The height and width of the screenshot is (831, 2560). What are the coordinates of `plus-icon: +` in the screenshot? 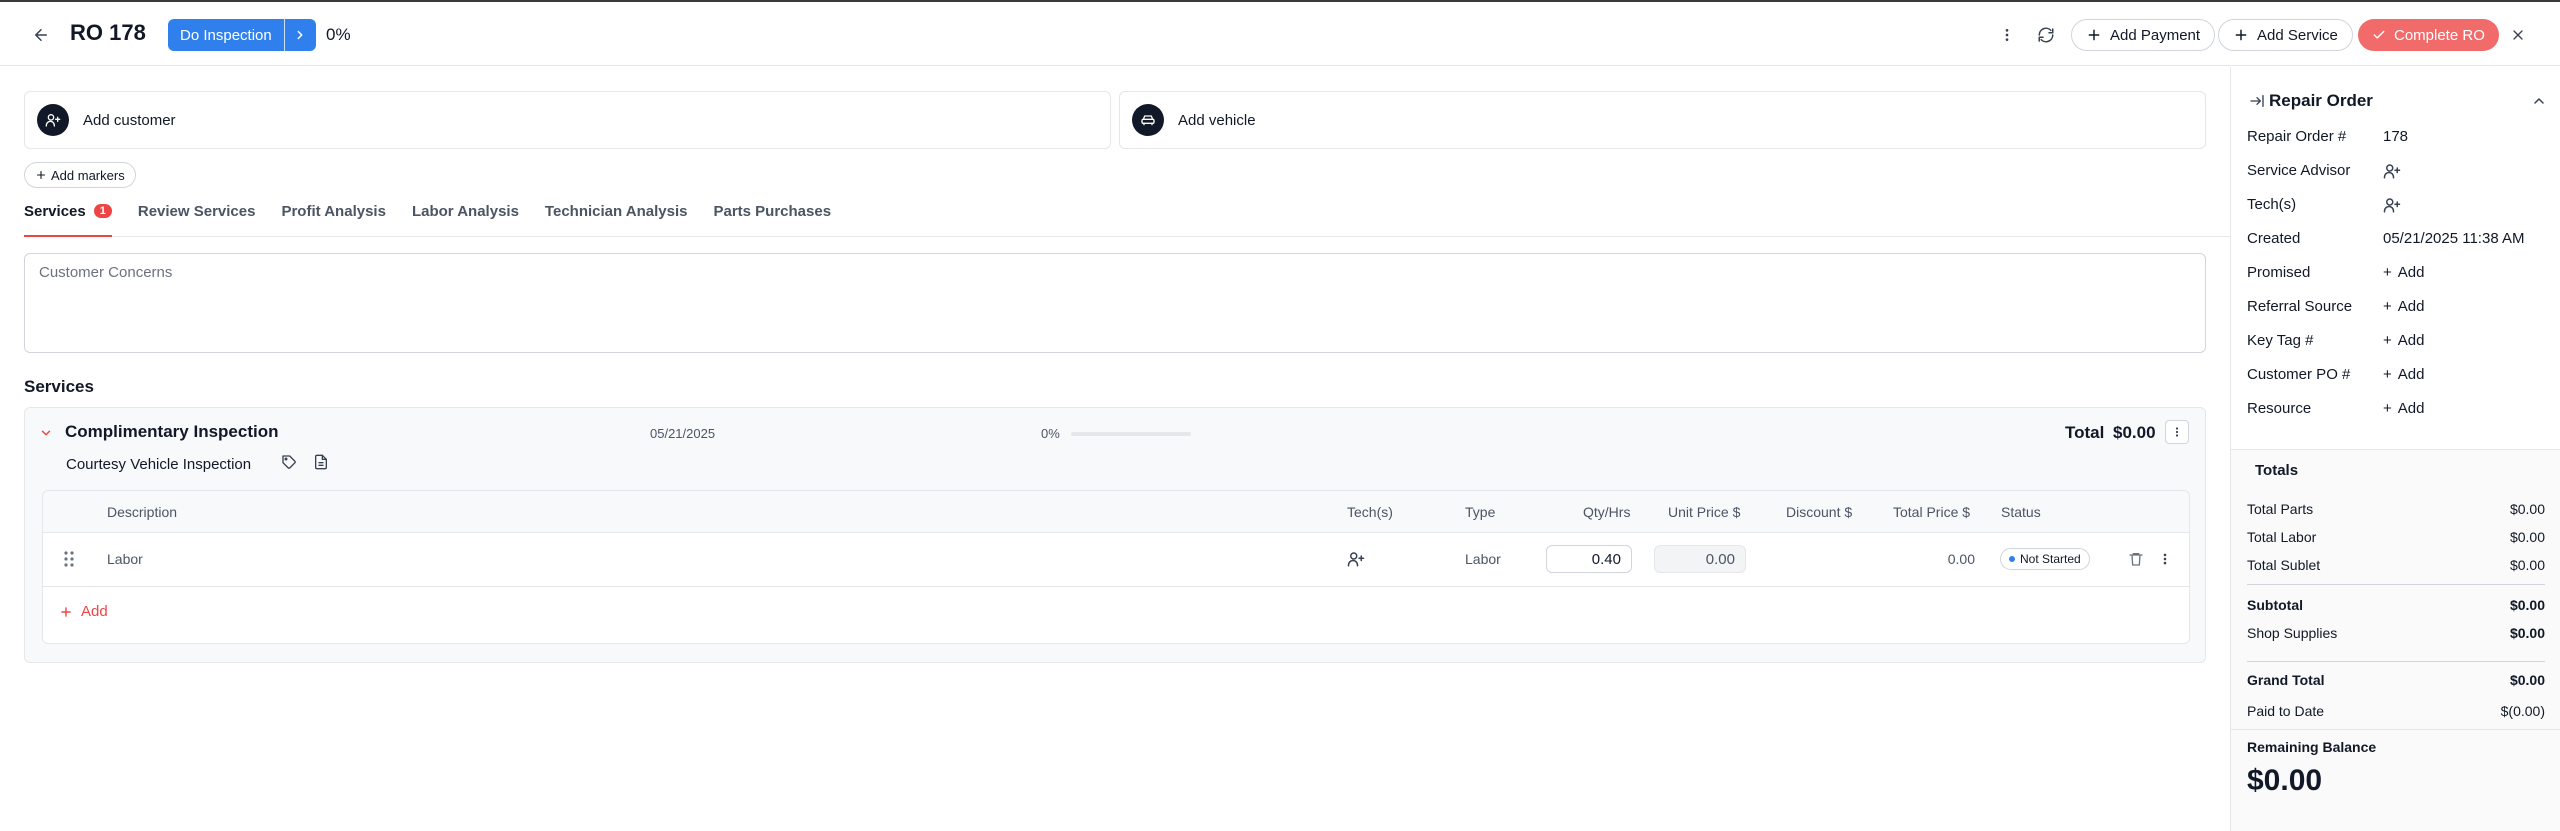 It's located at (2387, 374).